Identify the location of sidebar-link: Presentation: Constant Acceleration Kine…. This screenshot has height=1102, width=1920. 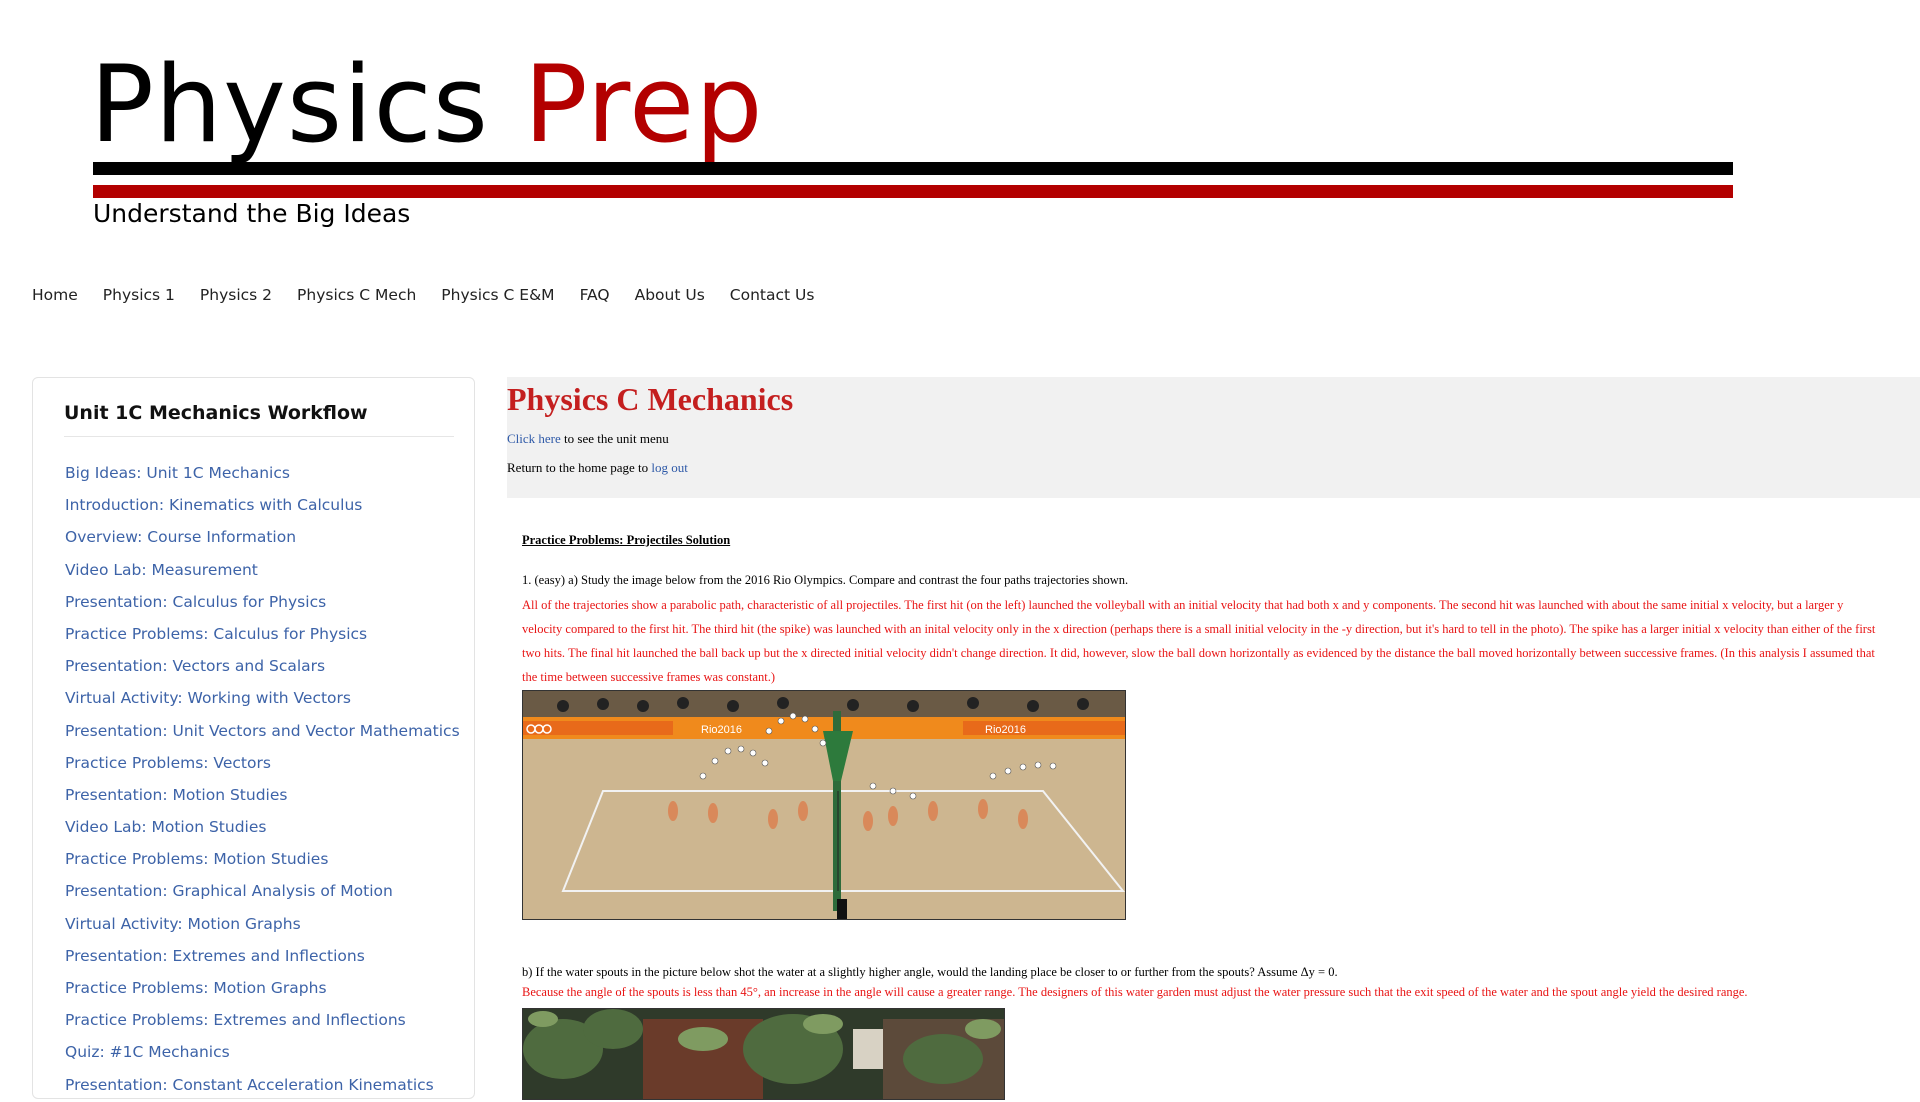
(249, 1085).